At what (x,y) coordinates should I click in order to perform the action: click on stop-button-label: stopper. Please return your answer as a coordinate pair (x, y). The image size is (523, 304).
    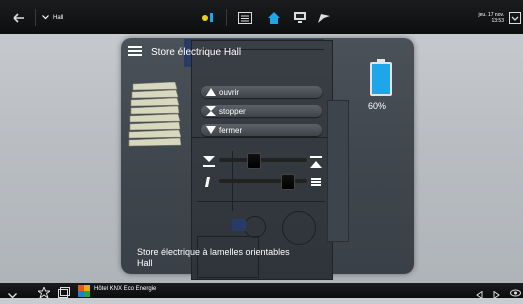
    Looking at the image, I should click on (232, 111).